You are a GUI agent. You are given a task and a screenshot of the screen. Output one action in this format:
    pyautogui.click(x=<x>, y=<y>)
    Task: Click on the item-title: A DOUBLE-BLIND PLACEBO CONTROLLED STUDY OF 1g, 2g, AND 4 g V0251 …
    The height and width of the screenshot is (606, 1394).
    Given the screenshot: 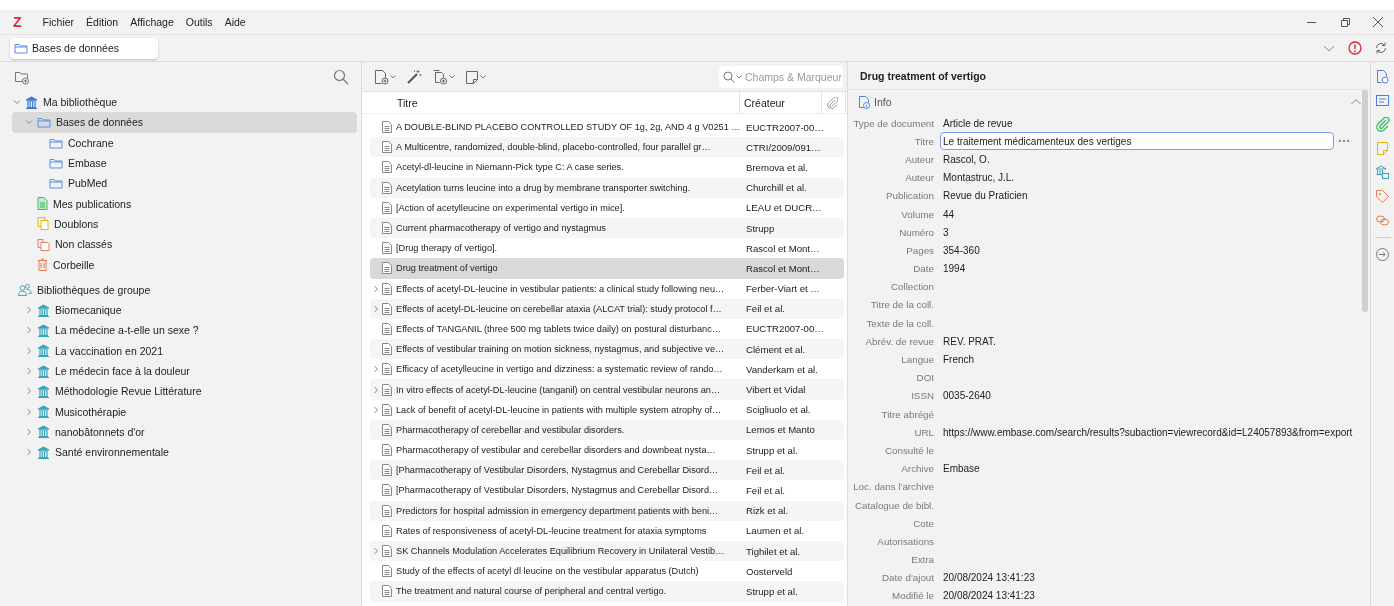 What is the action you would take?
    pyautogui.click(x=568, y=127)
    